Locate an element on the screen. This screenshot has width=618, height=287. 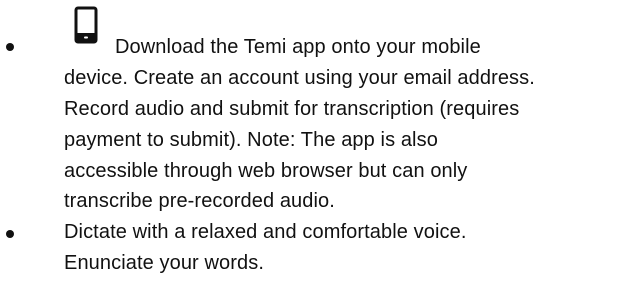
mobile-phone-icon is located at coordinates (86, 25).